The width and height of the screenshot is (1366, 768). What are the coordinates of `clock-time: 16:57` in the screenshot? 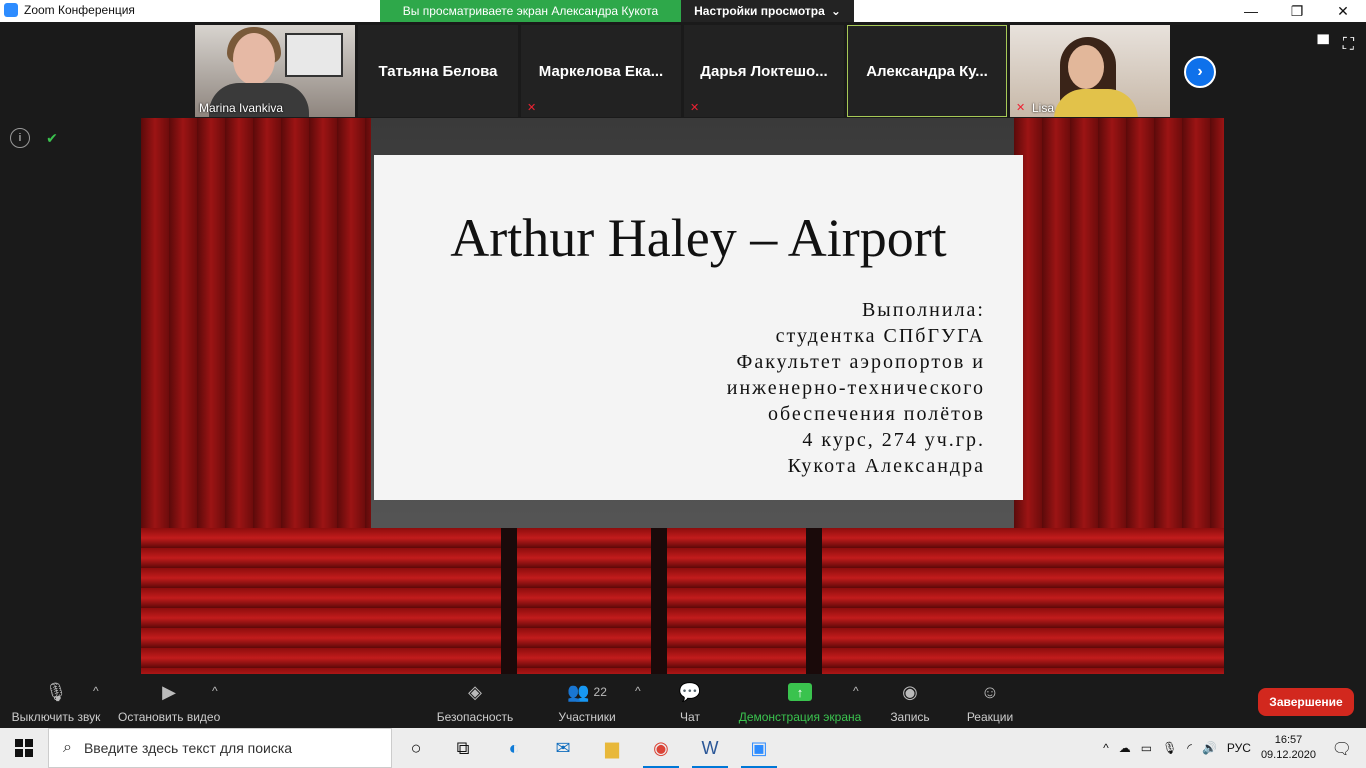 It's located at (1288, 740).